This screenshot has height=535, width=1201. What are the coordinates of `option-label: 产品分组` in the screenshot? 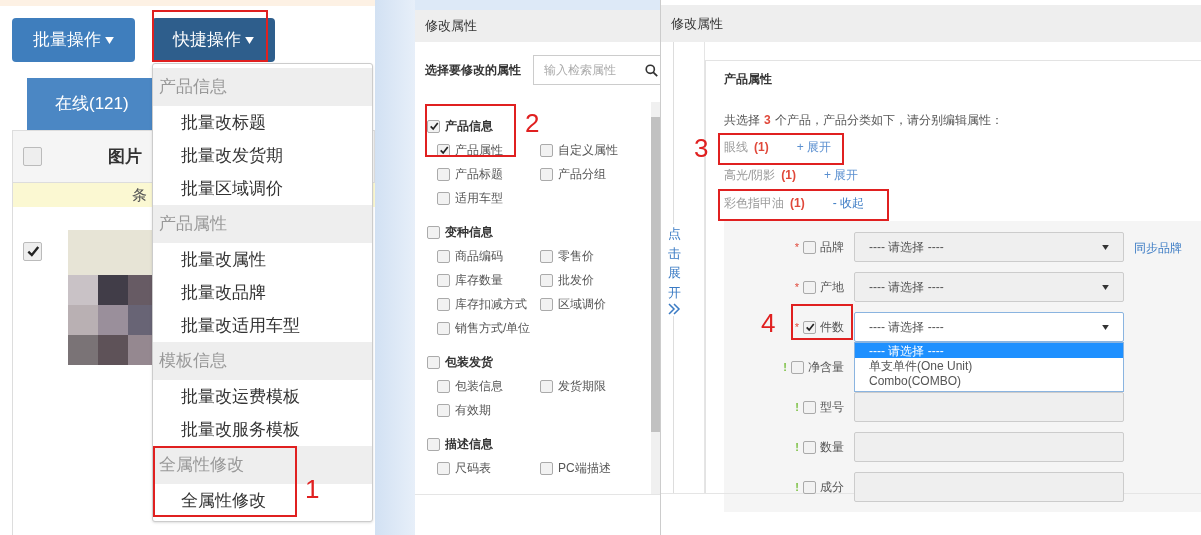 It's located at (582, 174).